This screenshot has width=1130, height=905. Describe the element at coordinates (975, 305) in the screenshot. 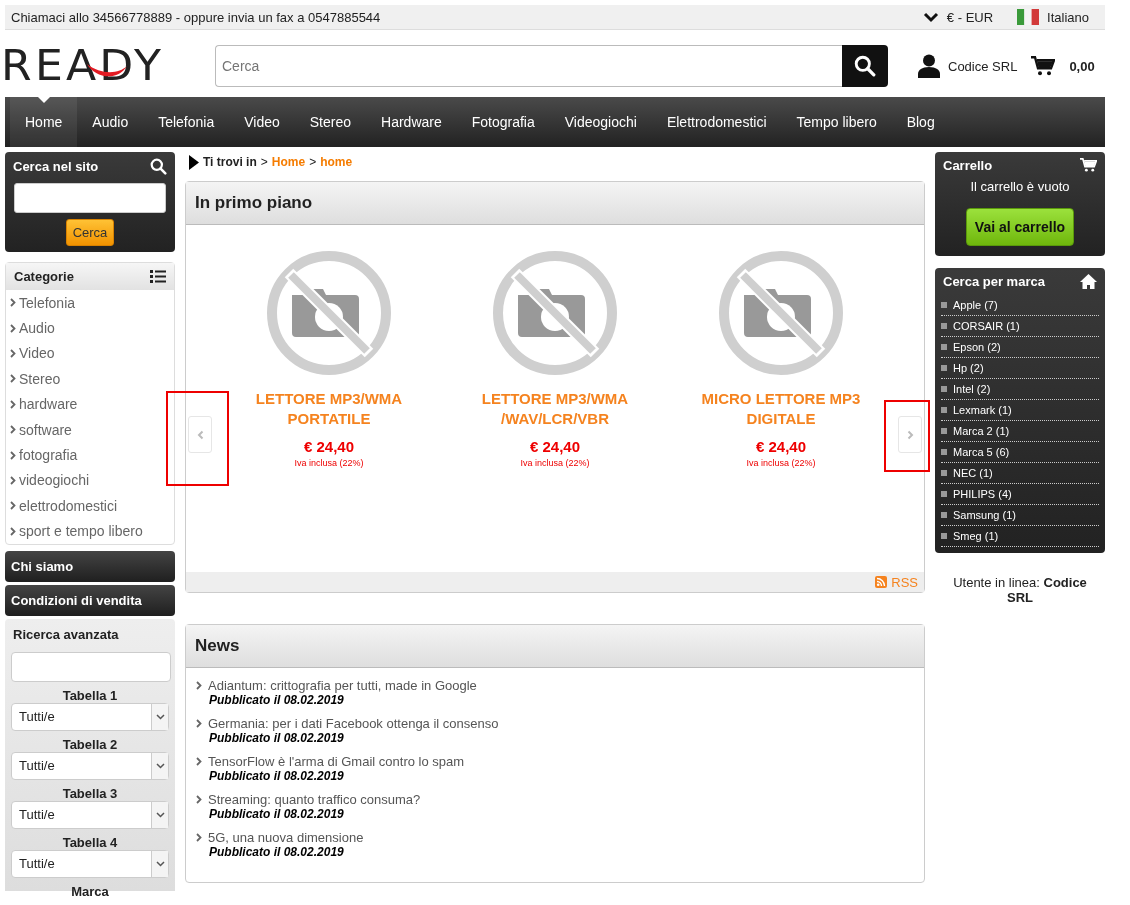

I see `brand-link: Apple (7)` at that location.